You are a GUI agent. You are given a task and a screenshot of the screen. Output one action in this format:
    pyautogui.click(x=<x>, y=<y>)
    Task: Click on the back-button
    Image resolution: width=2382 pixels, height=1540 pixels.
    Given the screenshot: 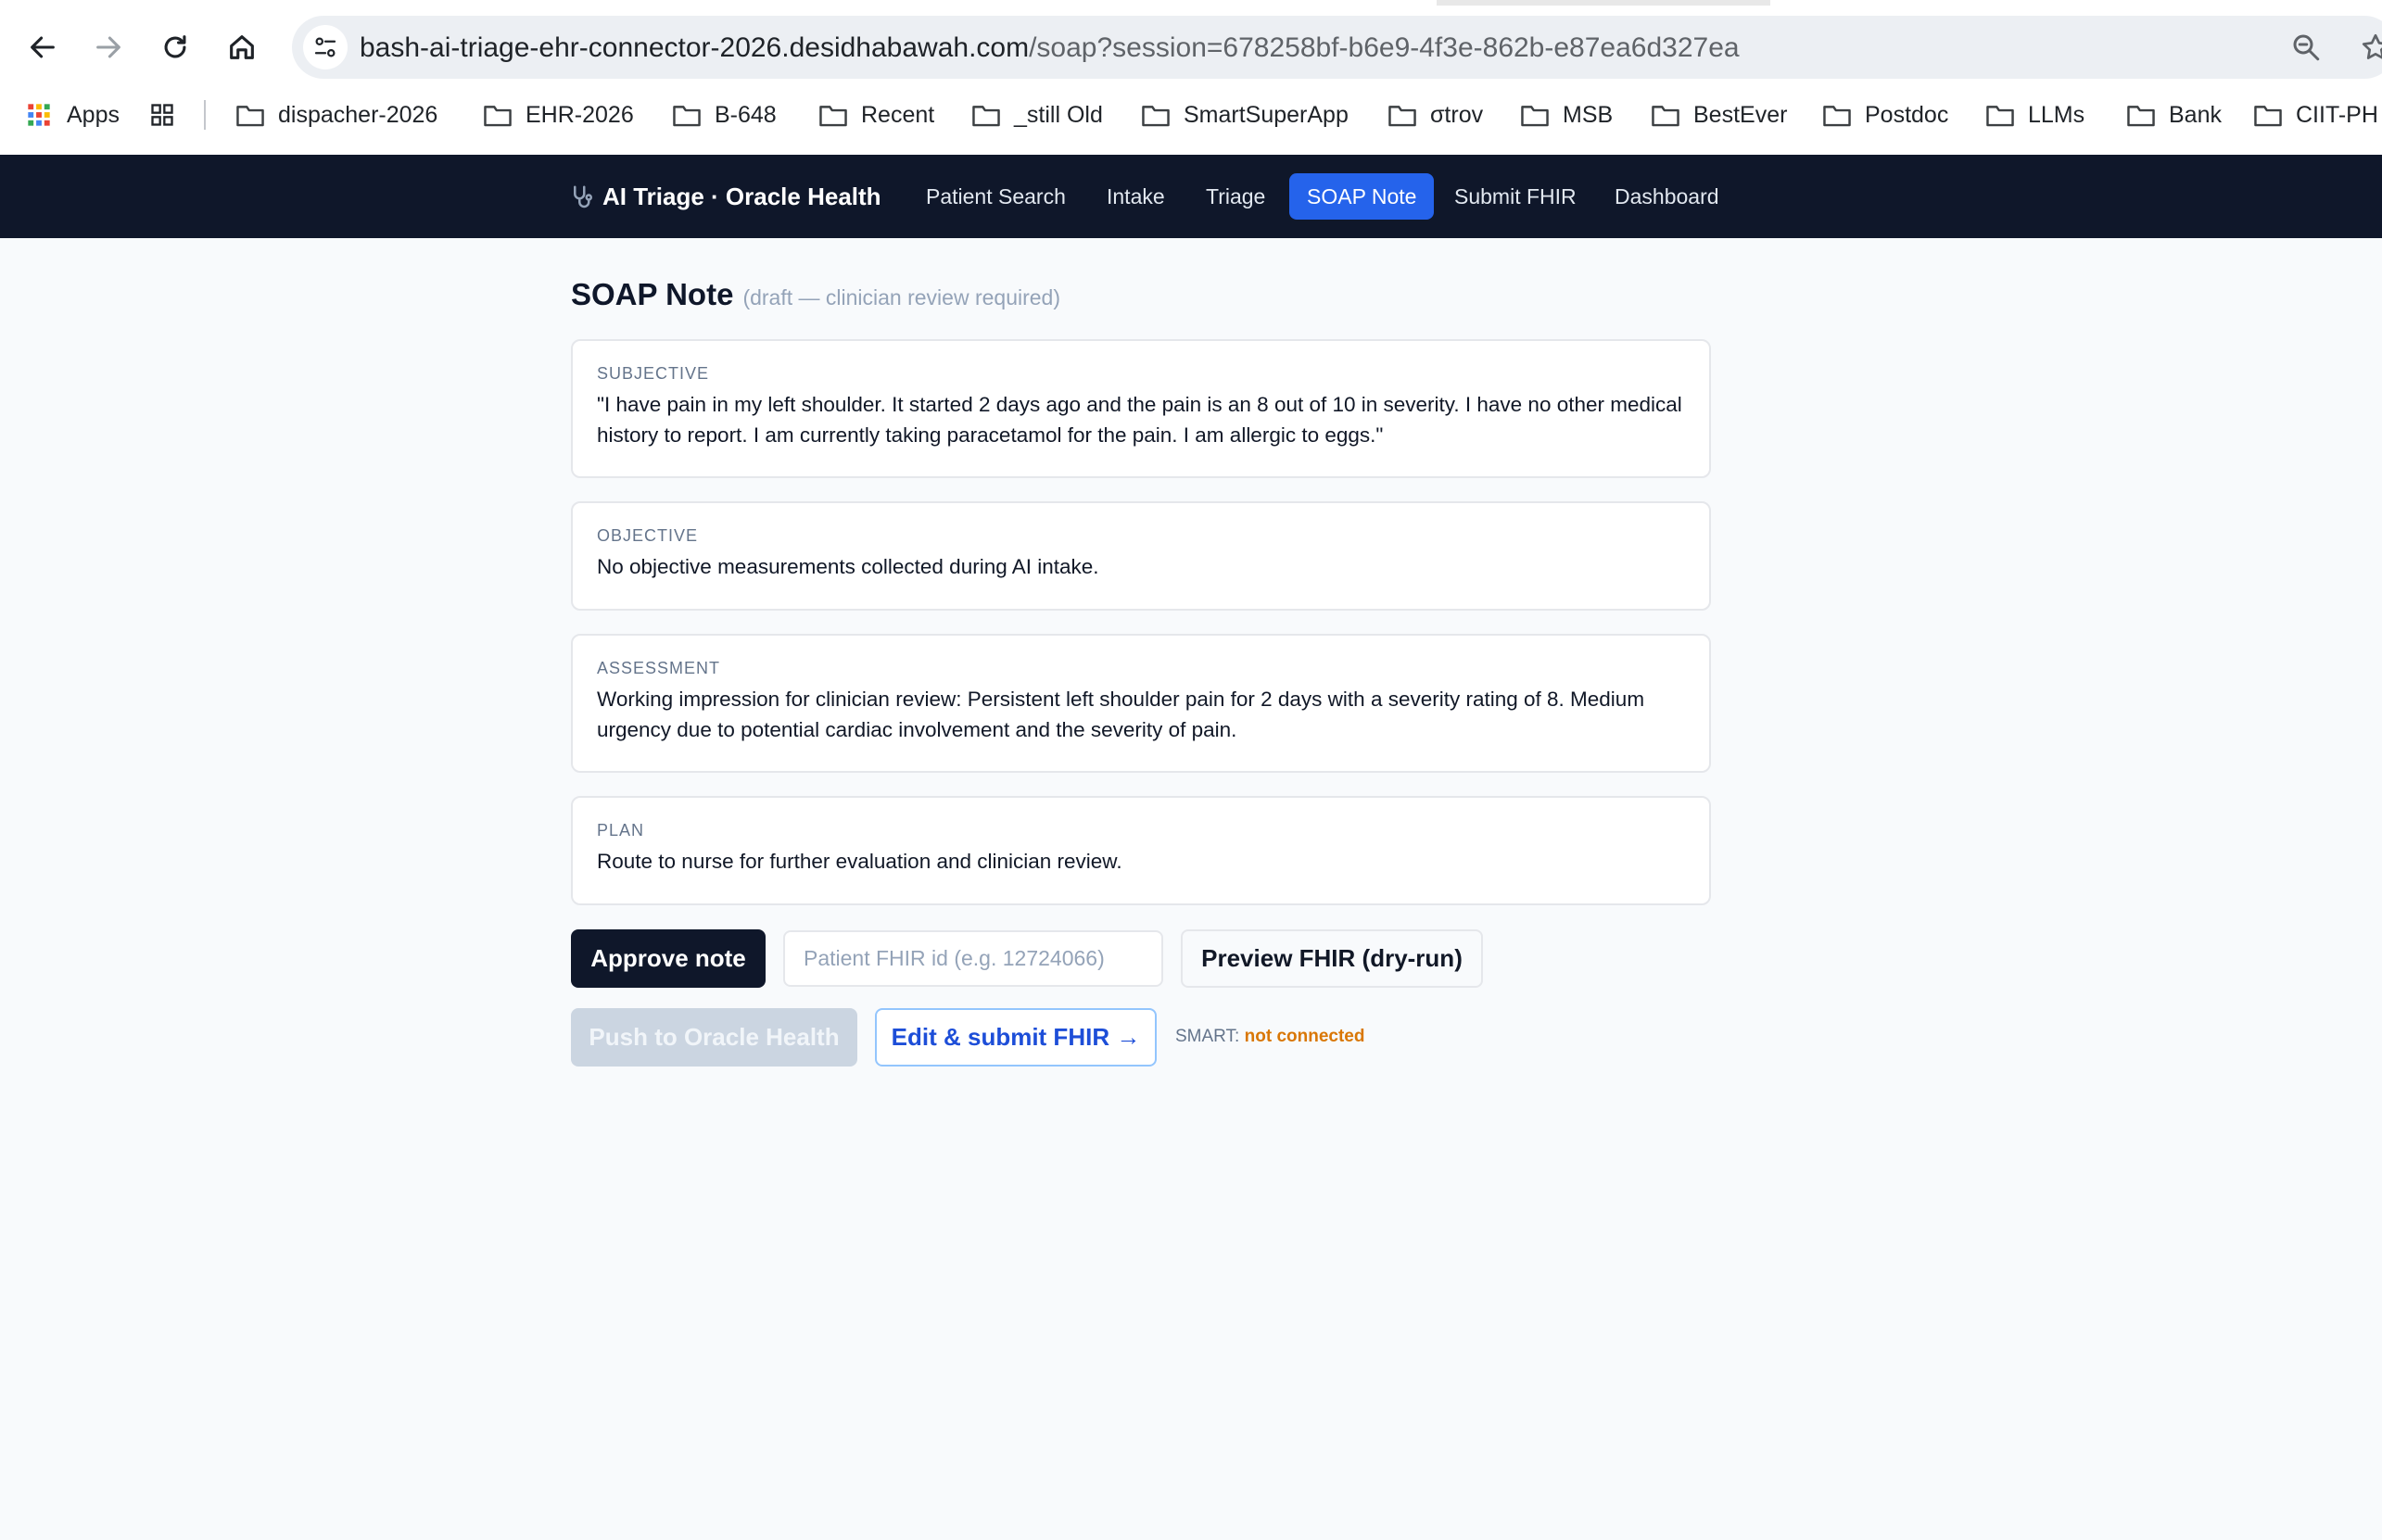 What is the action you would take?
    pyautogui.click(x=42, y=48)
    